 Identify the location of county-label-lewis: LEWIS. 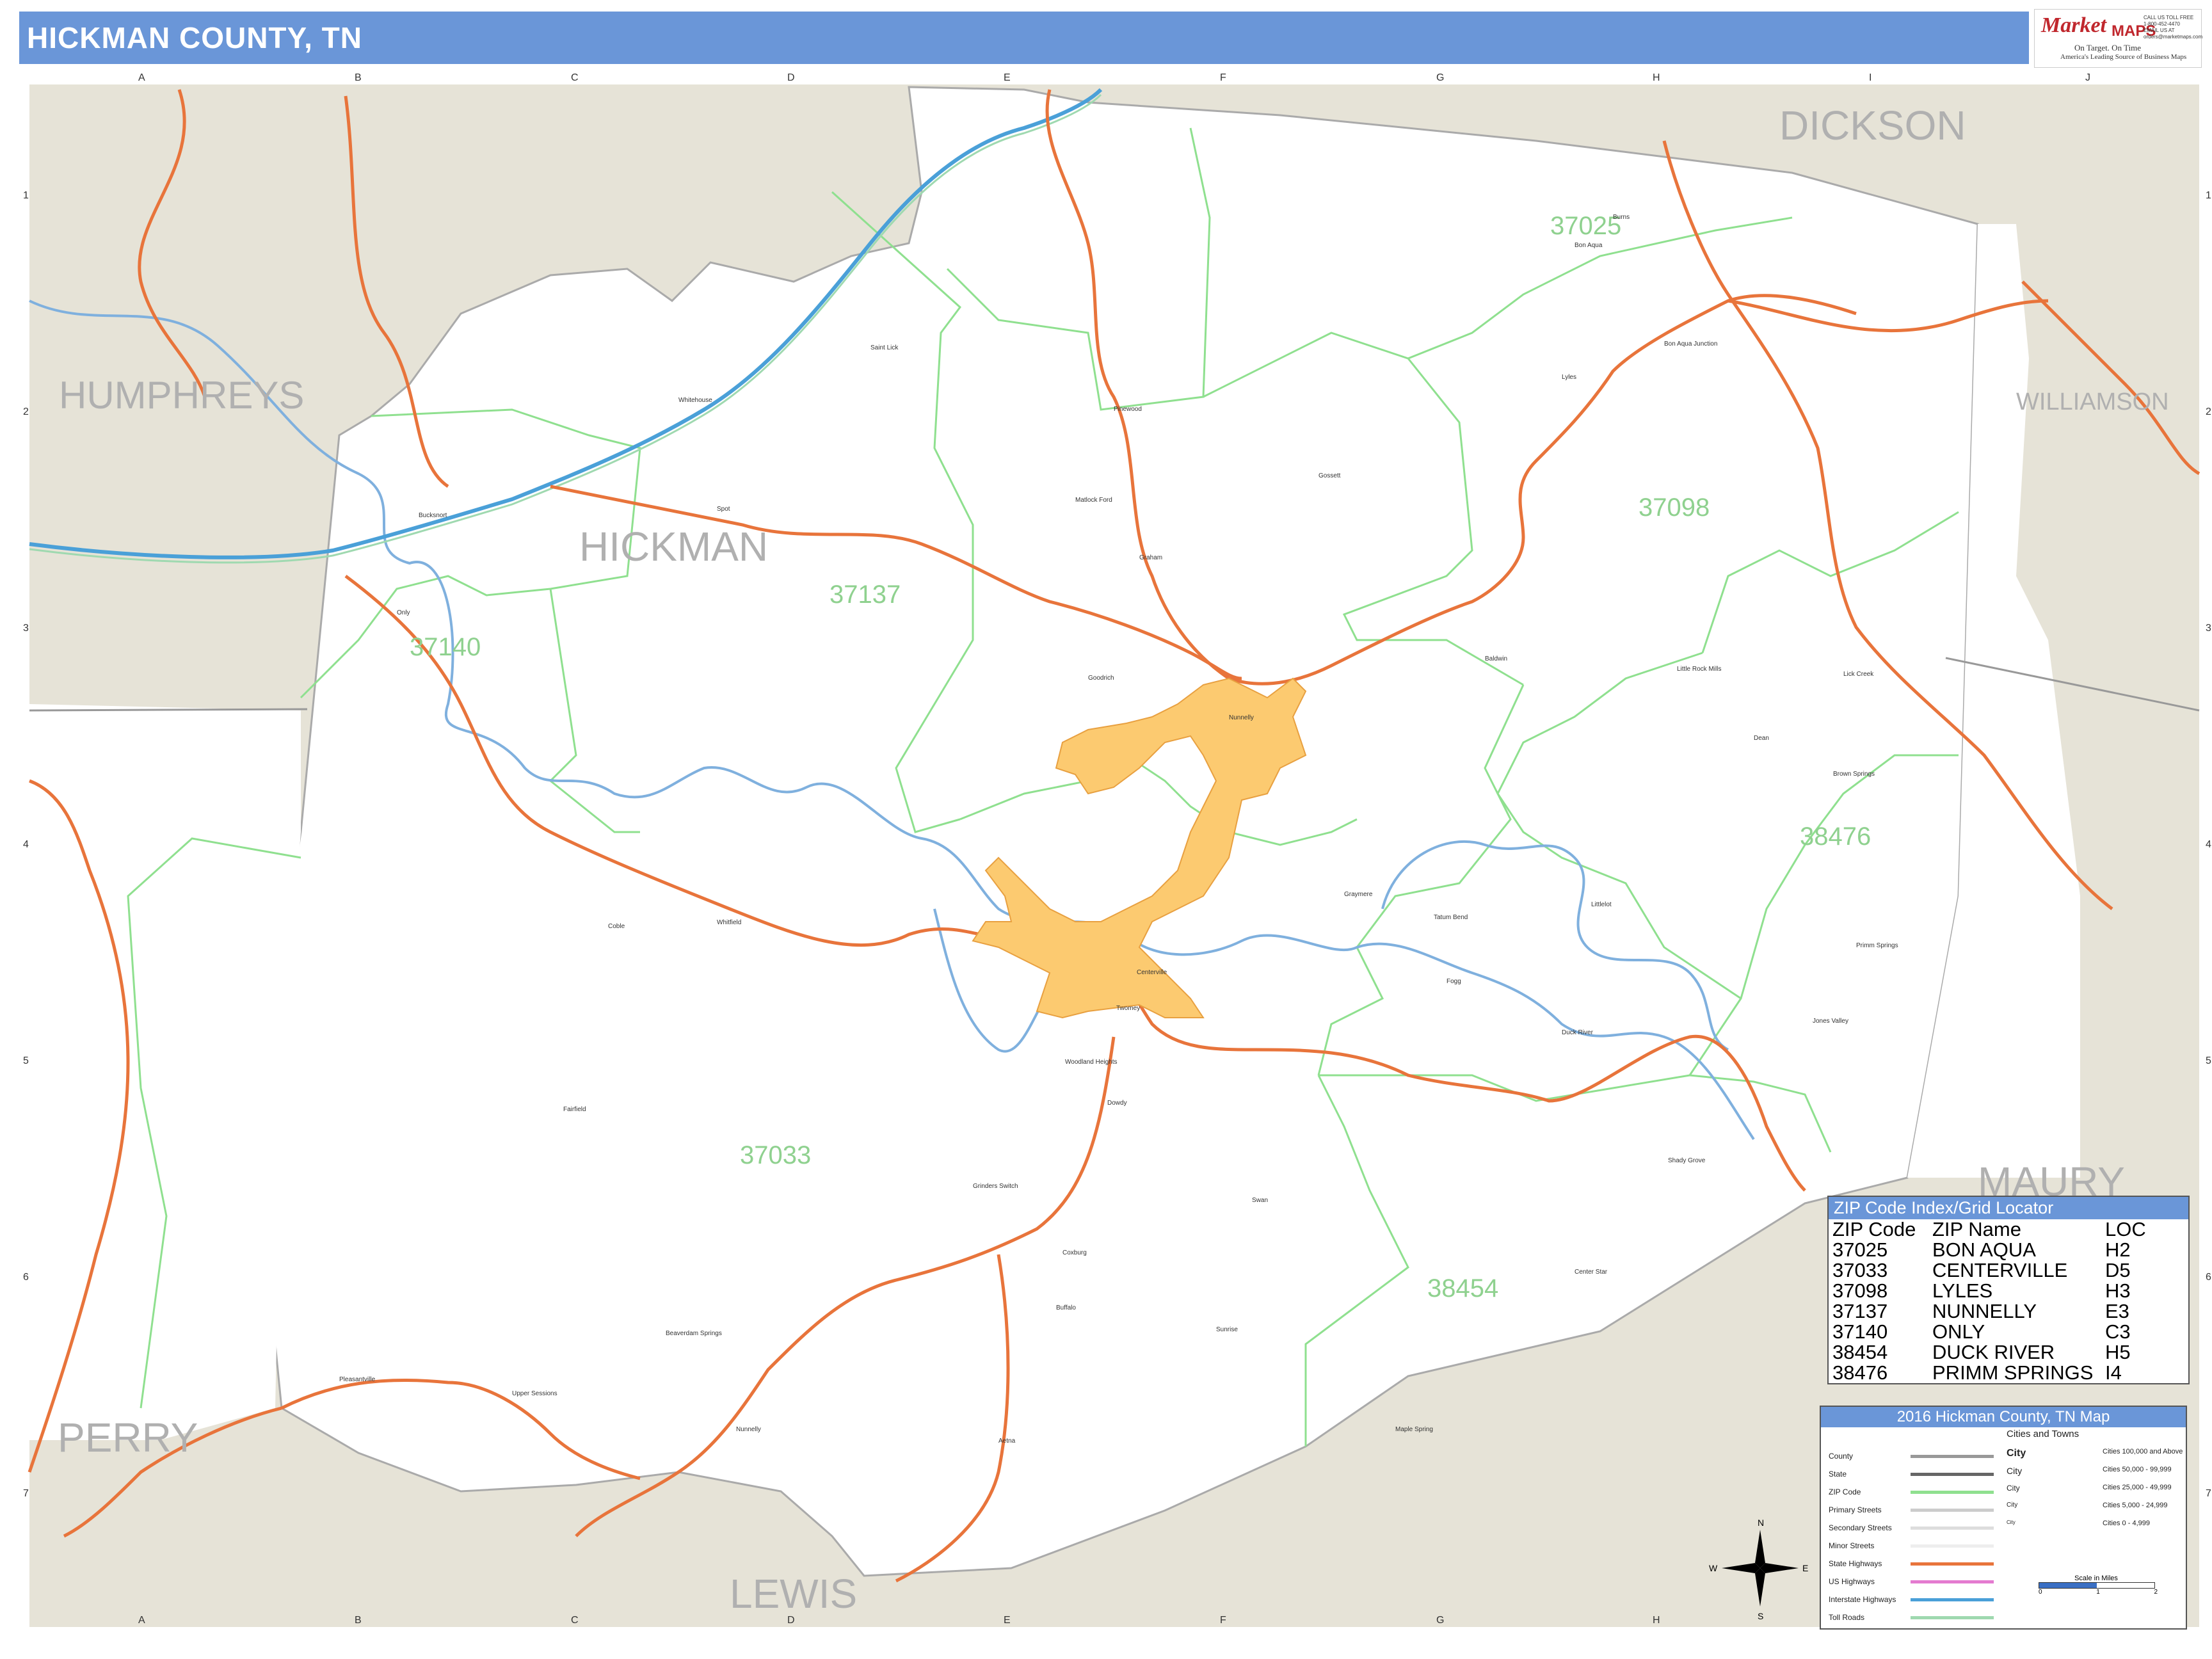
(793, 1594).